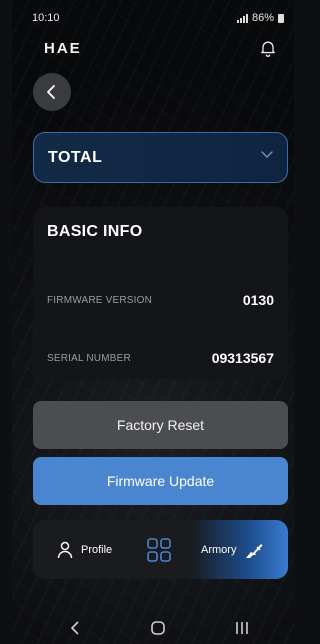 This screenshot has height=644, width=320. I want to click on battery-percent: 86%, so click(262, 18).